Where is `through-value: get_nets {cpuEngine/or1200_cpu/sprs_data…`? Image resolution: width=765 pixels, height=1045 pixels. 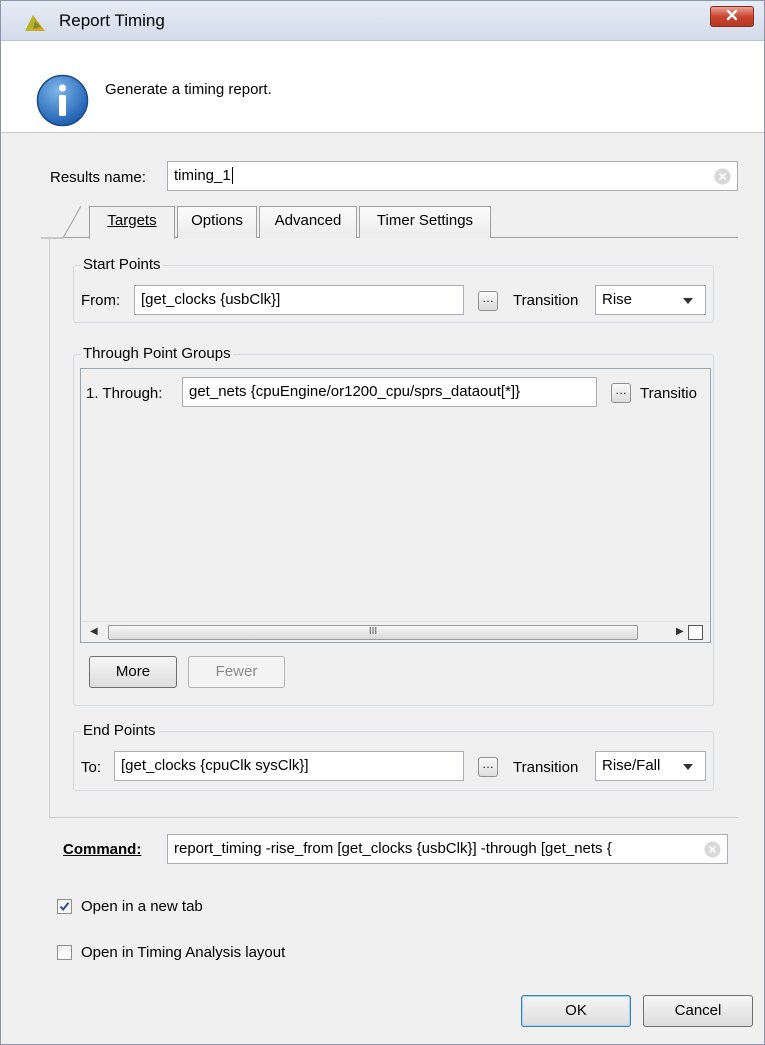
through-value: get_nets {cpuEngine/or1200_cpu/sprs_data… is located at coordinates (355, 391).